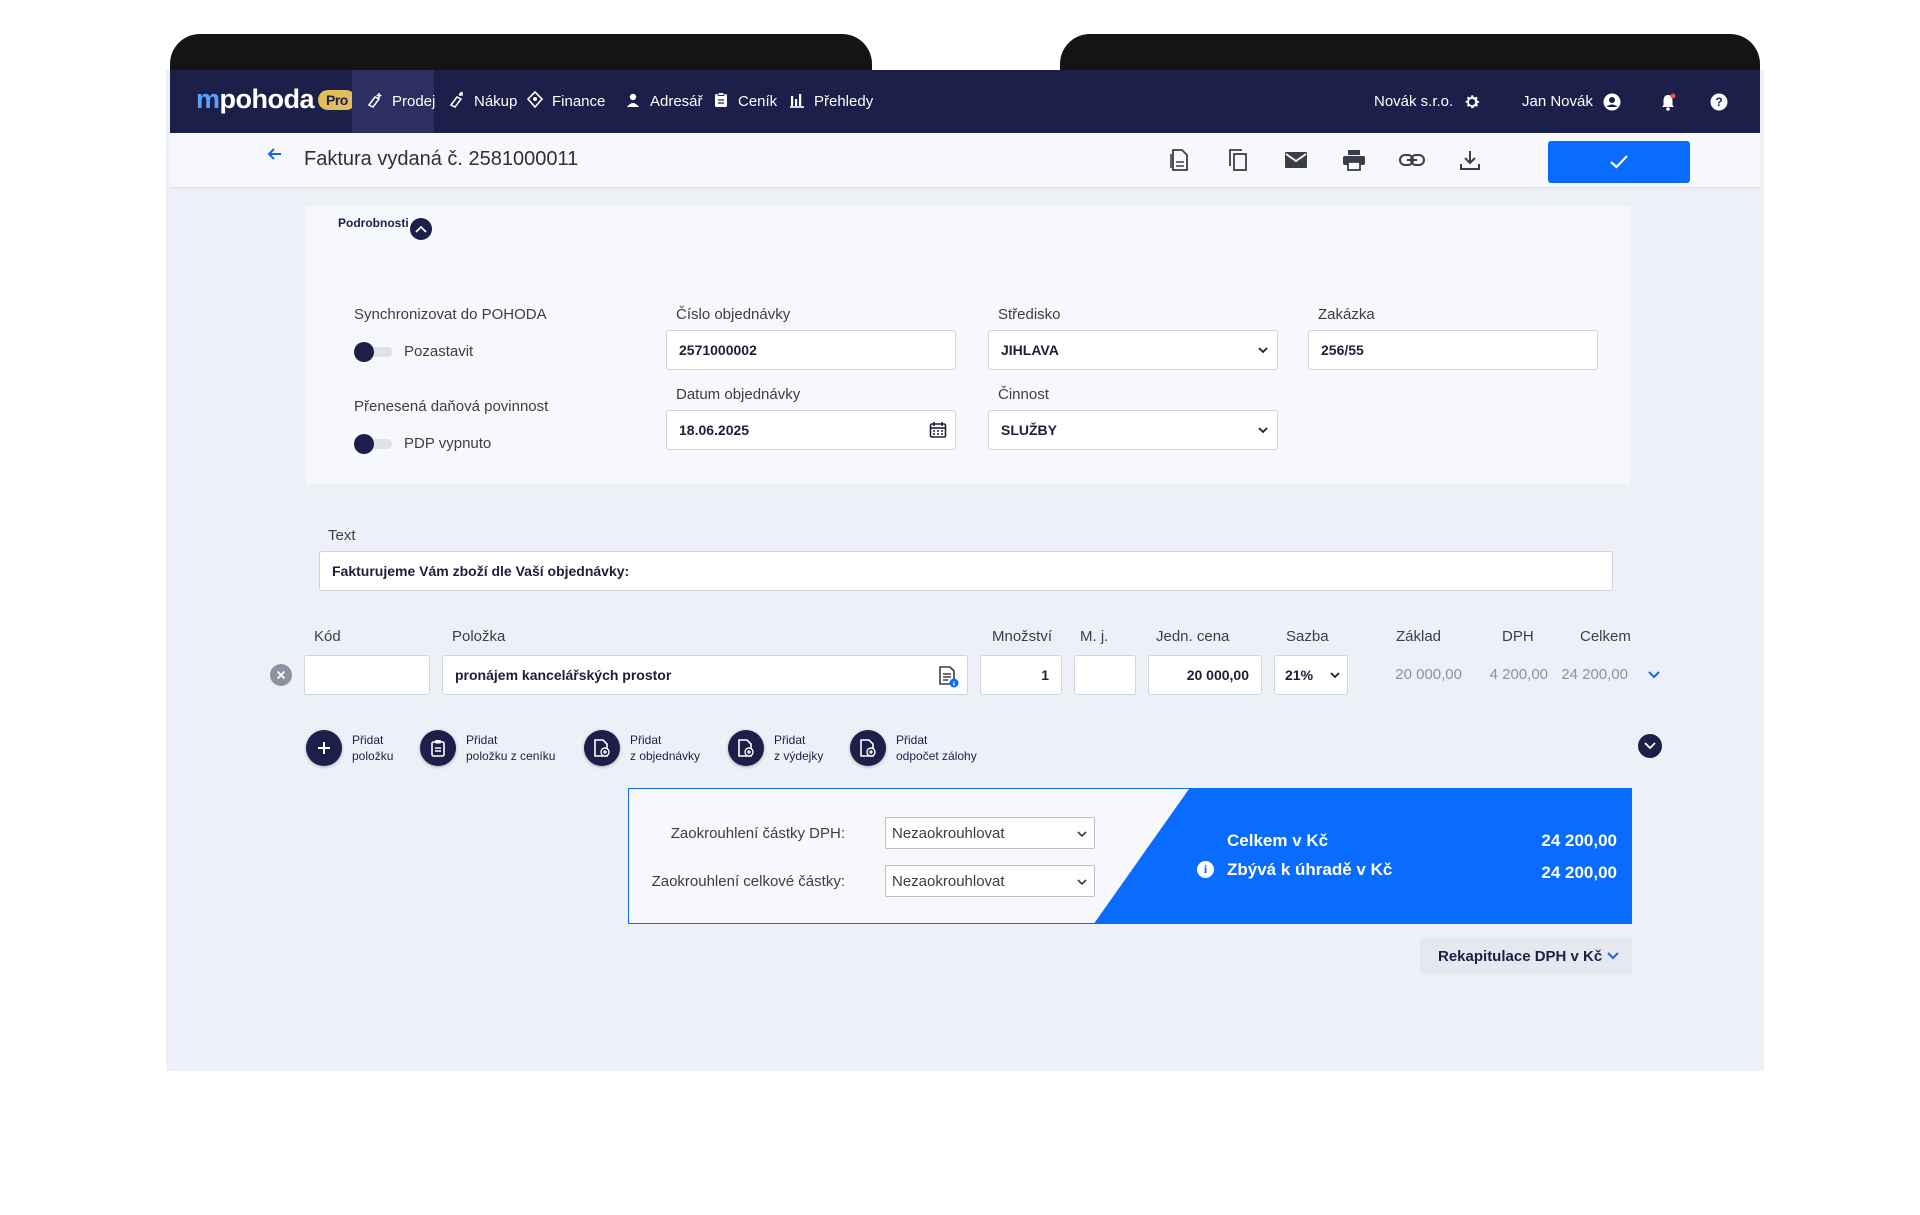 This screenshot has width=1920, height=1215. I want to click on nav-item-adresar: Adresář, so click(663, 101).